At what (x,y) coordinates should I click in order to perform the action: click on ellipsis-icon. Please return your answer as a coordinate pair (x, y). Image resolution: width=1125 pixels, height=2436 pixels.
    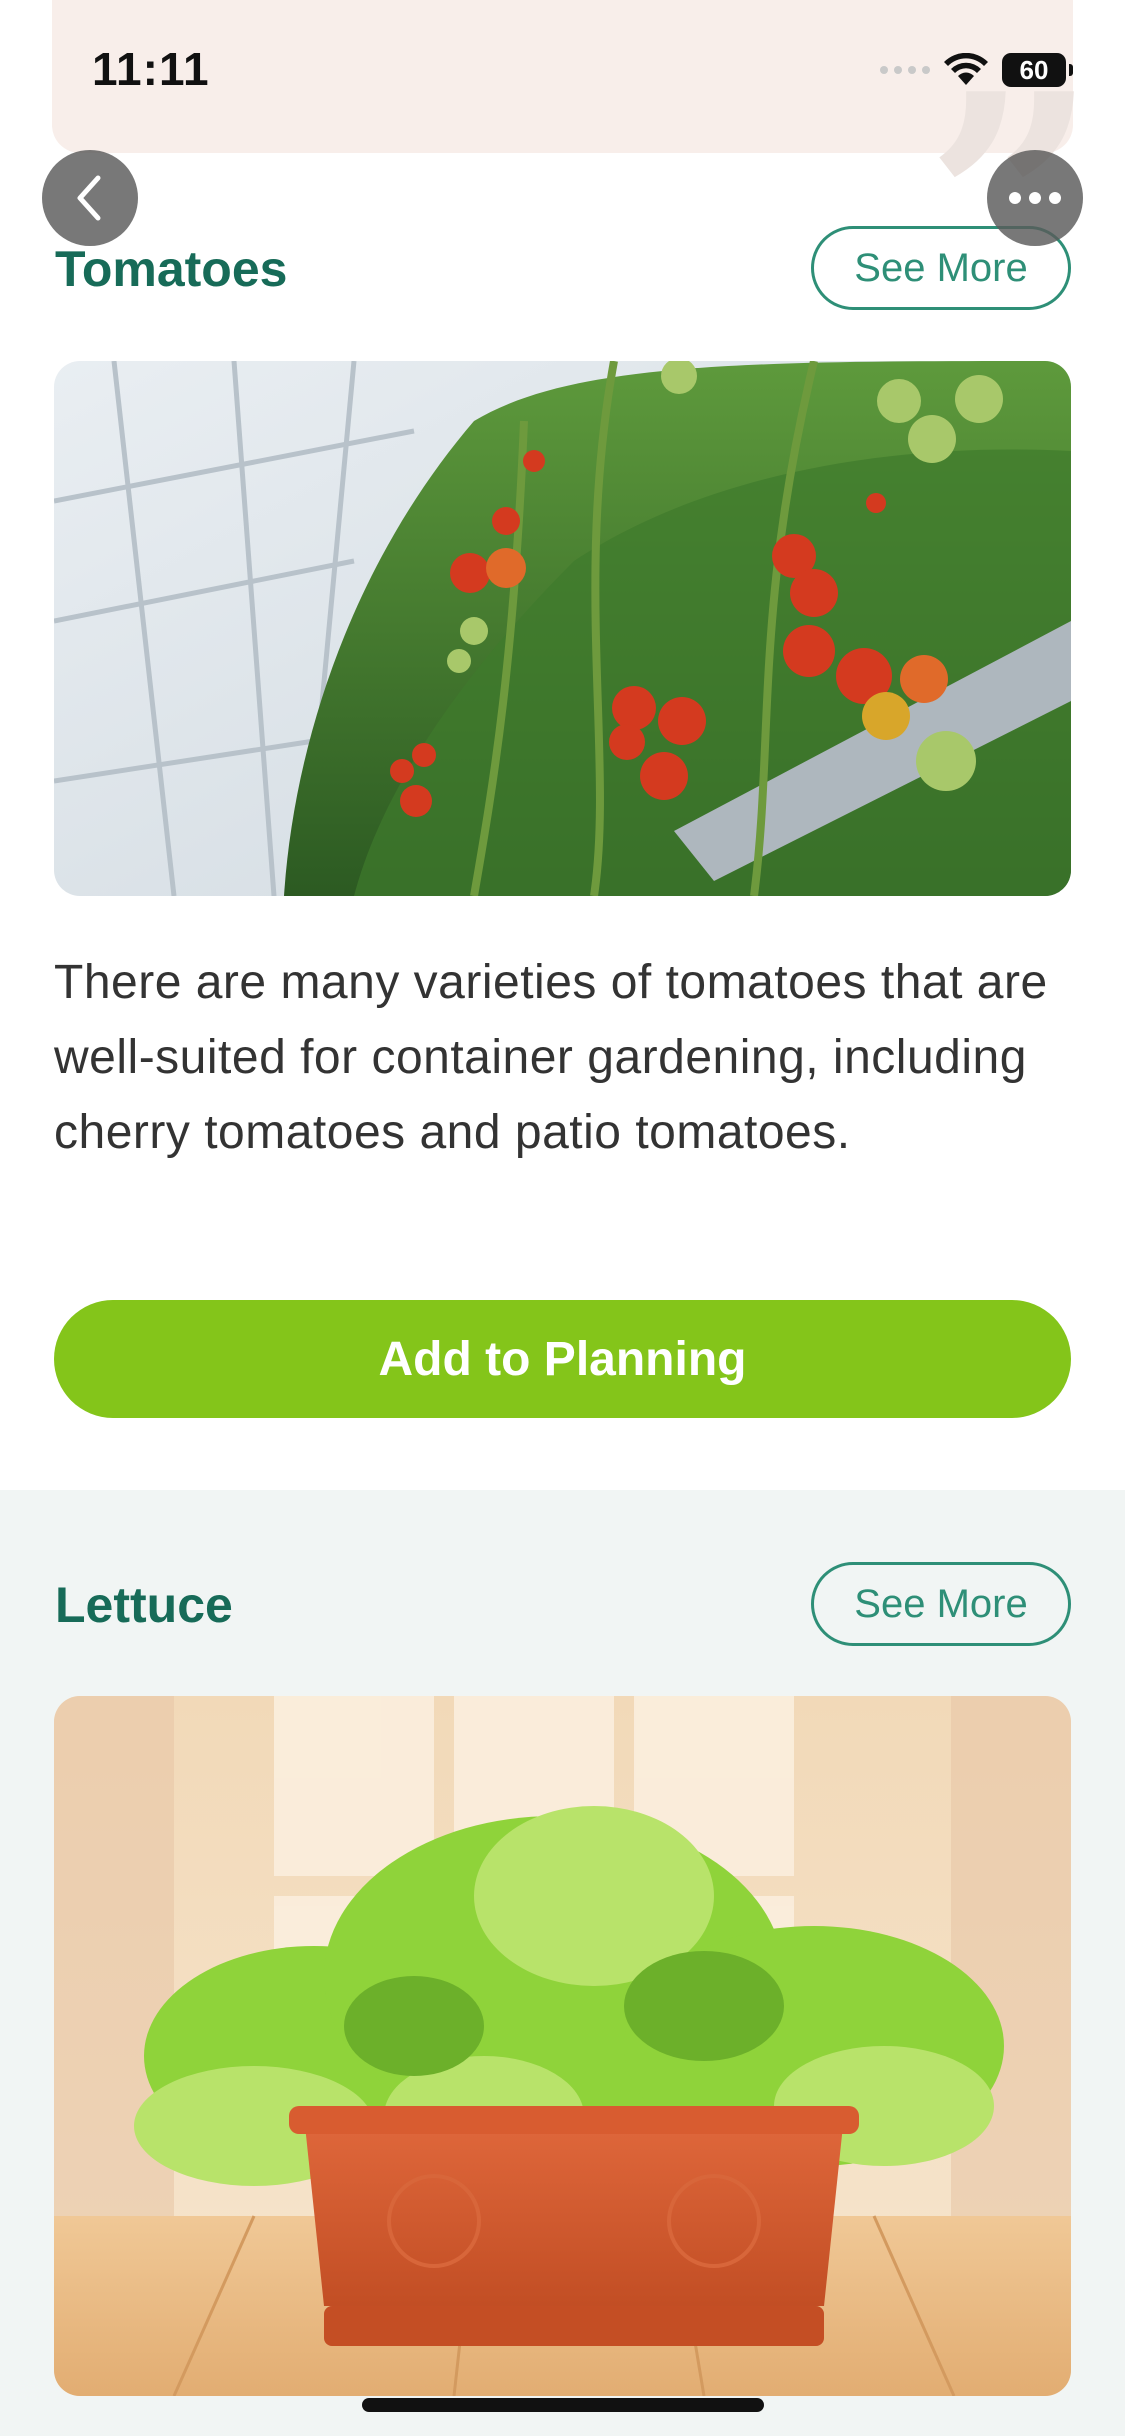
    Looking at the image, I should click on (1035, 198).